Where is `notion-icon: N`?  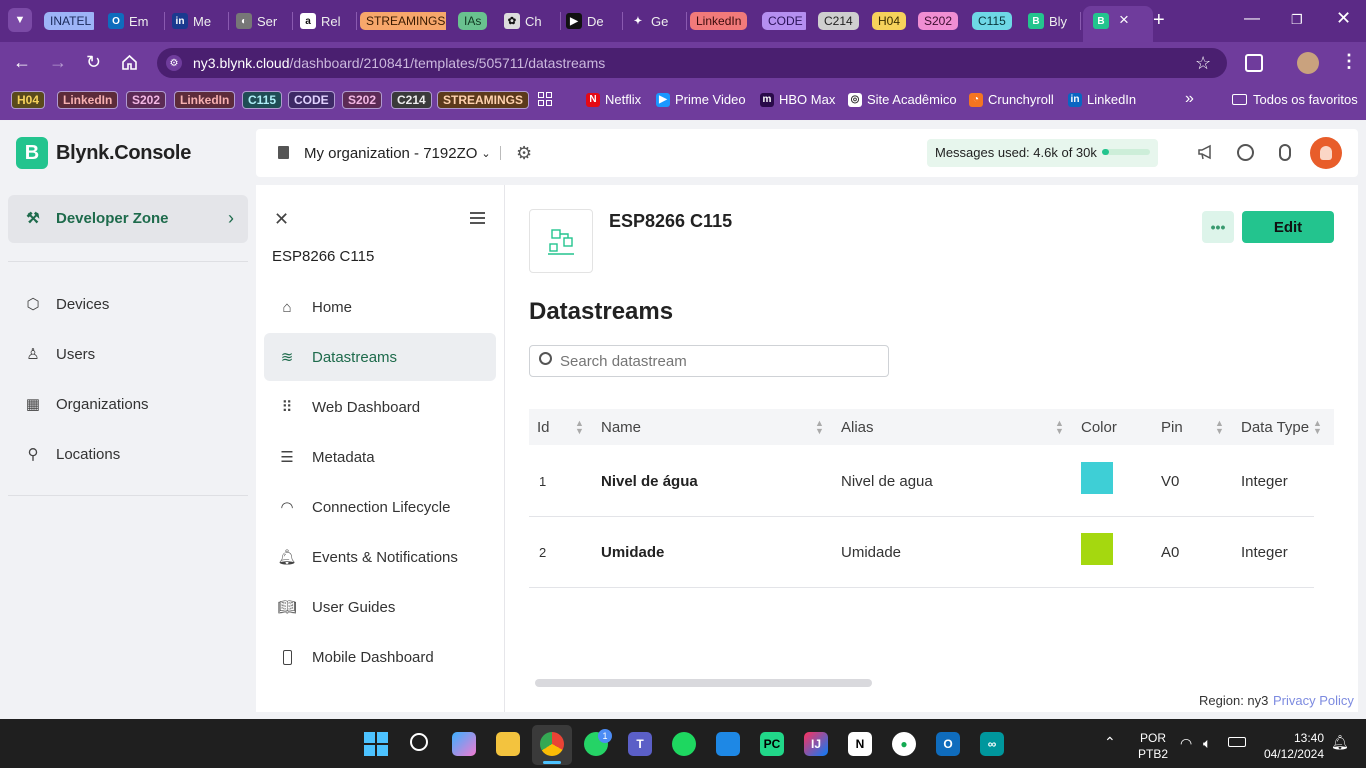 notion-icon: N is located at coordinates (860, 744).